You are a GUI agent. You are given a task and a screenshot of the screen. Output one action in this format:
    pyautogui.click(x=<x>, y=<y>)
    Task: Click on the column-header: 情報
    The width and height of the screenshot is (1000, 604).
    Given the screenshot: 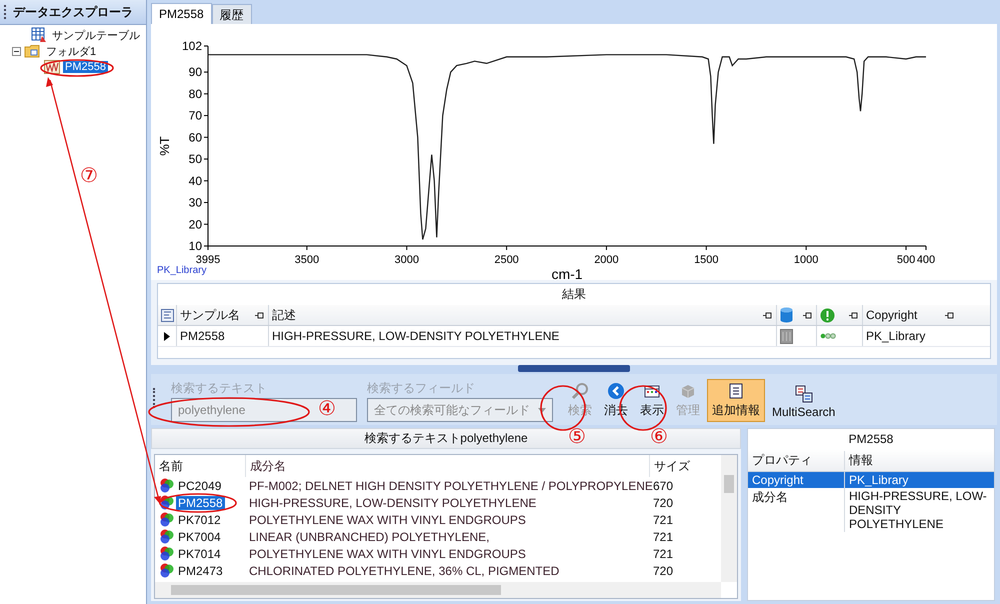 What is the action you would take?
    pyautogui.click(x=919, y=460)
    